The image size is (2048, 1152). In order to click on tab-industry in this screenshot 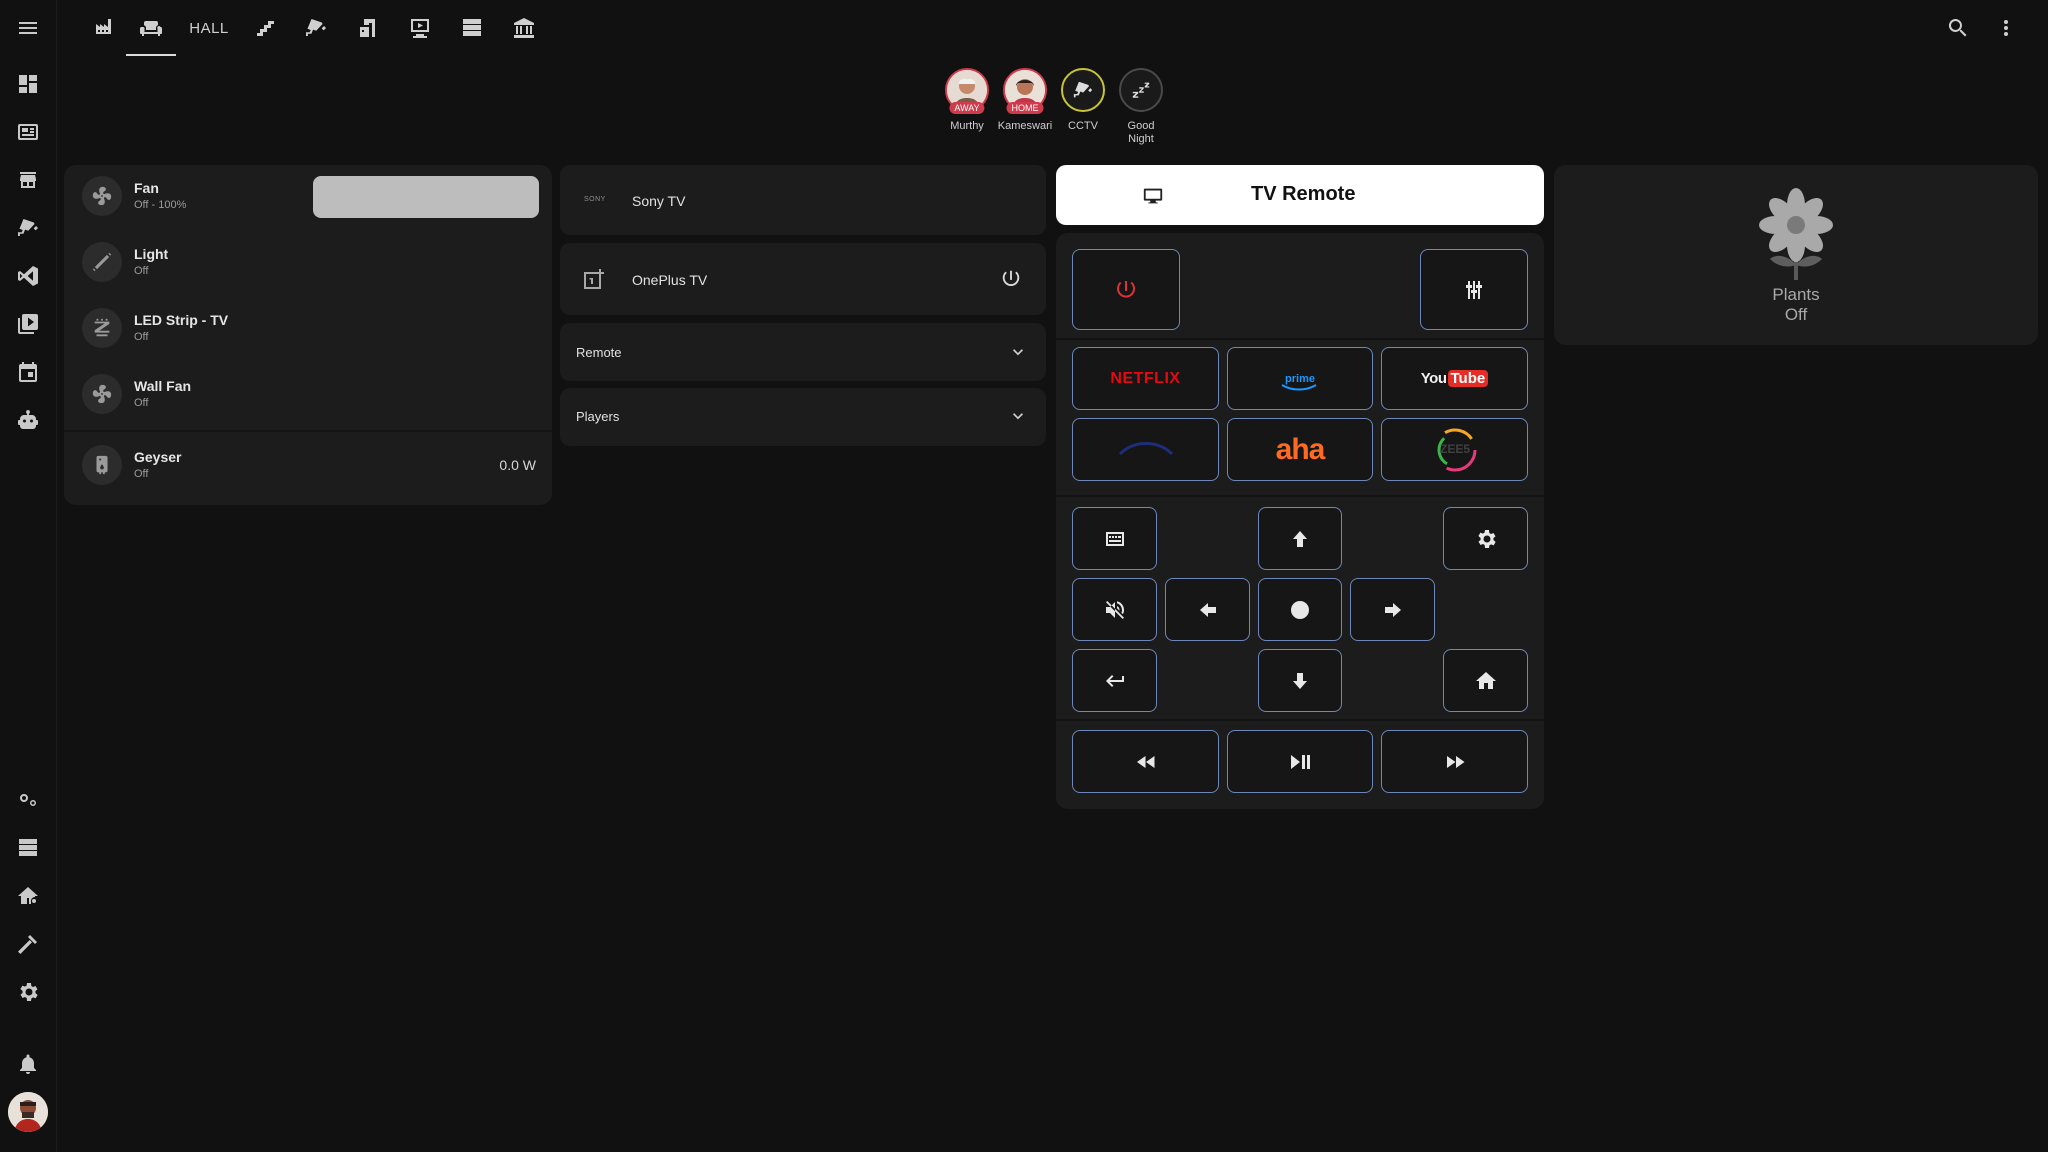, I will do `click(104, 28)`.